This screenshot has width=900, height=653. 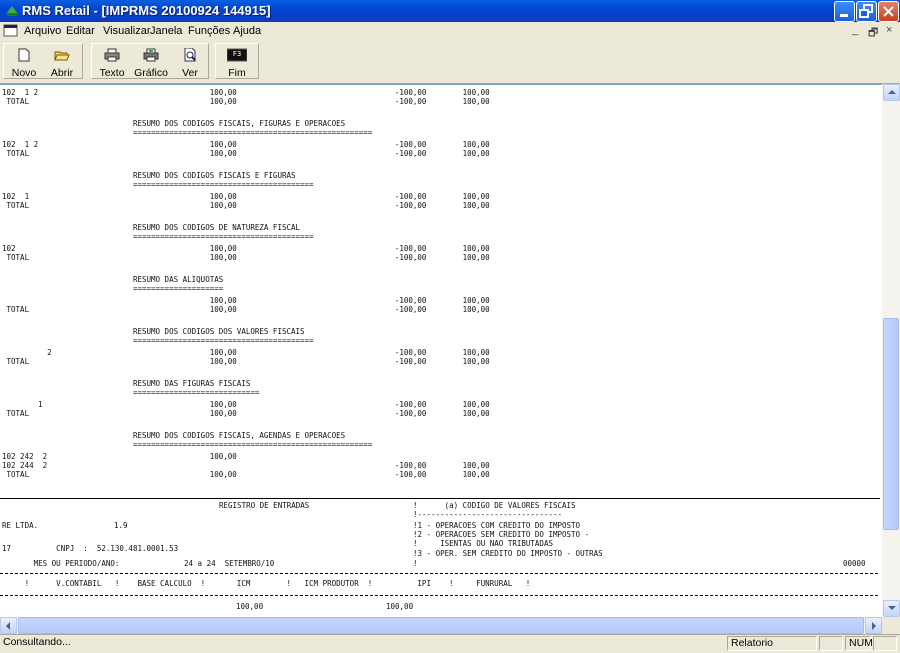 What do you see at coordinates (131, 392) in the screenshot?
I see `report-line: ============================` at bounding box center [131, 392].